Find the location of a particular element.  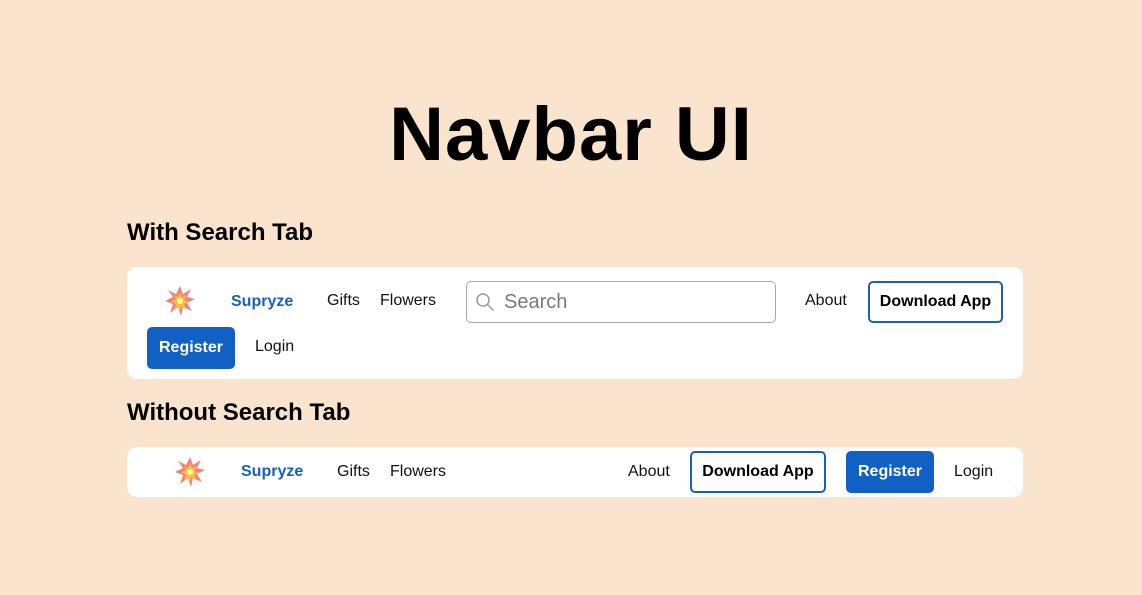

section-title-with-search: With Search Tab is located at coordinates (220, 232).